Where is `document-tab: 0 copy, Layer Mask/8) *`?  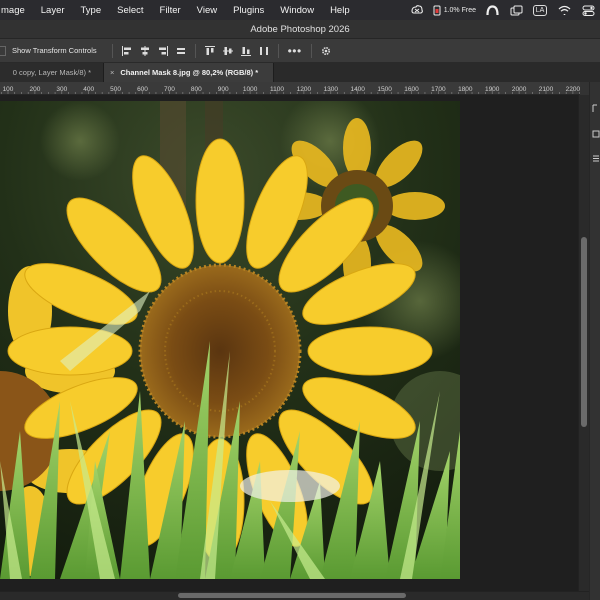
document-tab: 0 copy, Layer Mask/8) * is located at coordinates (52, 72).